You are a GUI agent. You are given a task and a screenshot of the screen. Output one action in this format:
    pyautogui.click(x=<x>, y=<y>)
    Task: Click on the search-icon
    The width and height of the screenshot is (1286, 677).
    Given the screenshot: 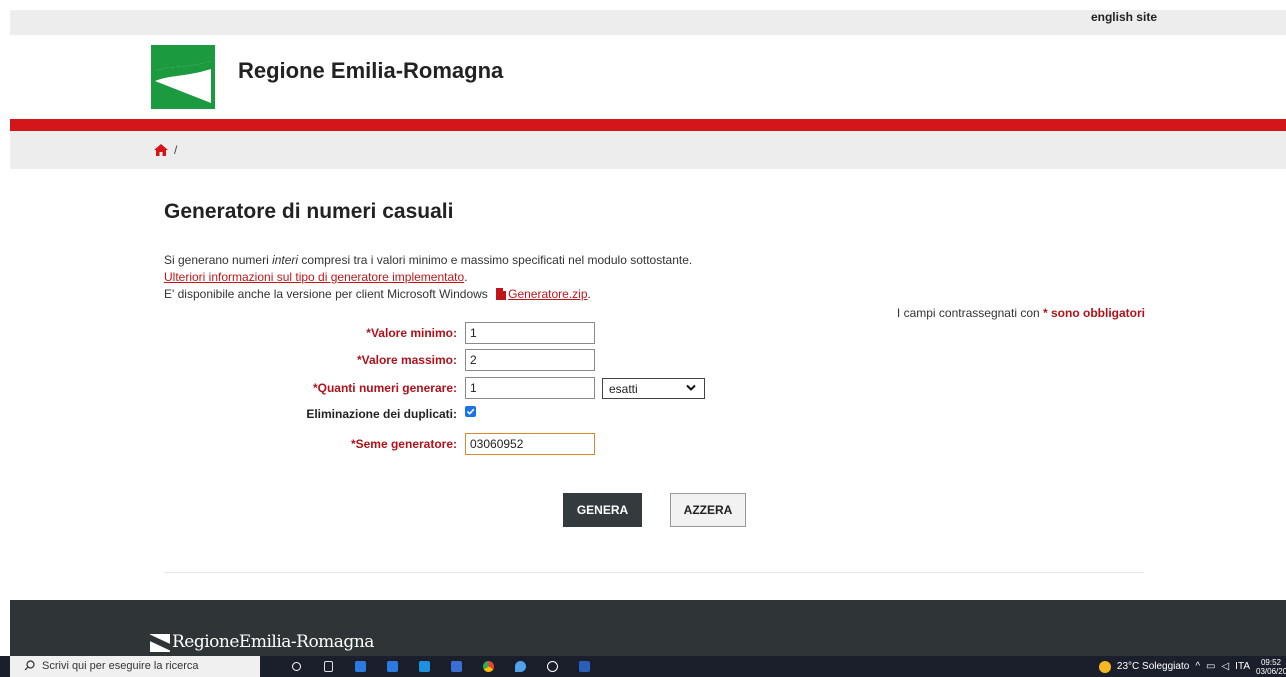 What is the action you would take?
    pyautogui.click(x=29, y=665)
    